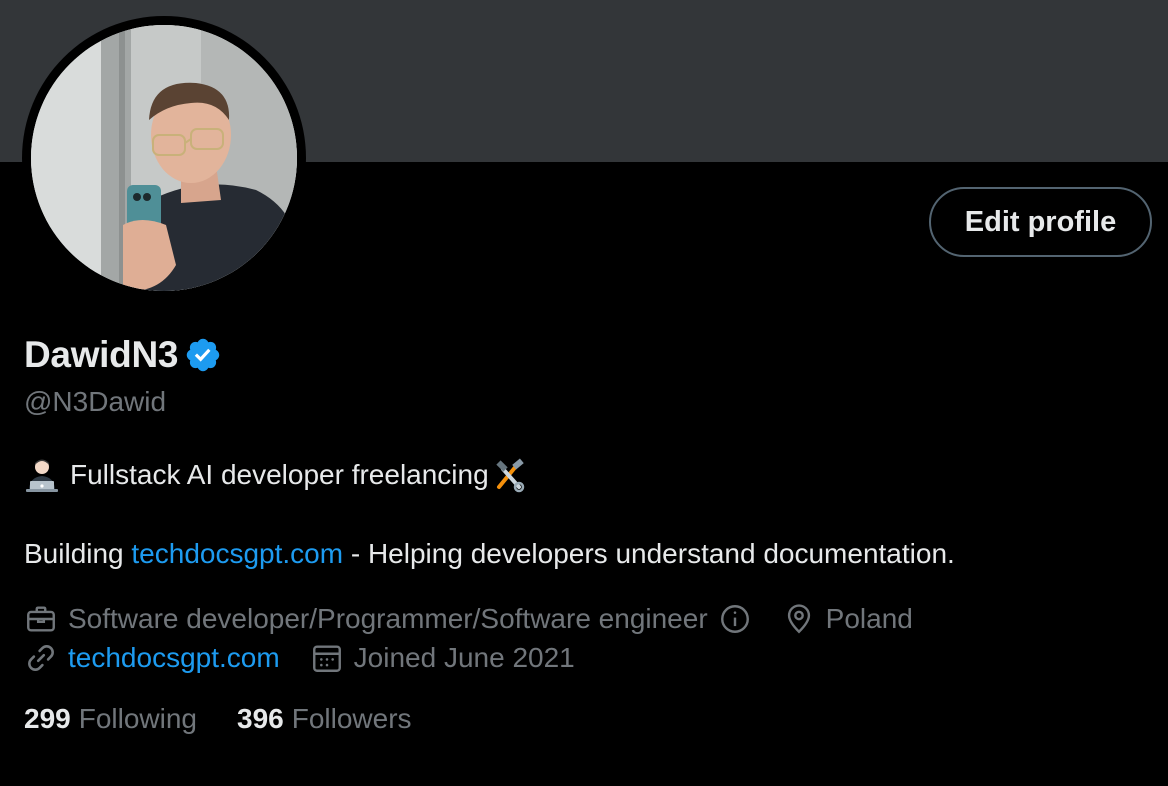 This screenshot has width=1168, height=786. I want to click on website-link: techdocsgpt.com, so click(174, 658).